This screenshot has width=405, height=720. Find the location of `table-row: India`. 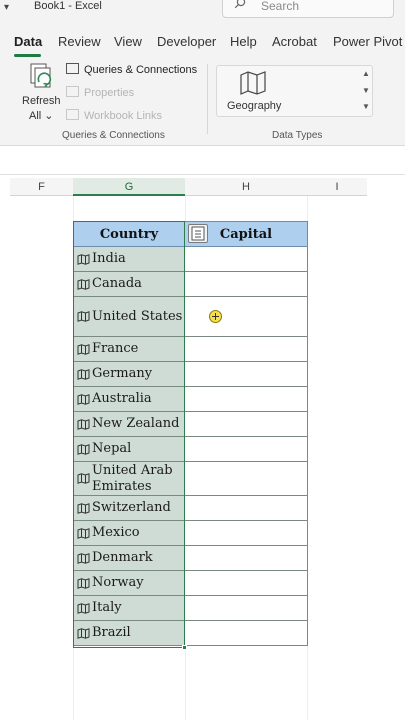

table-row: India is located at coordinates (190, 259).